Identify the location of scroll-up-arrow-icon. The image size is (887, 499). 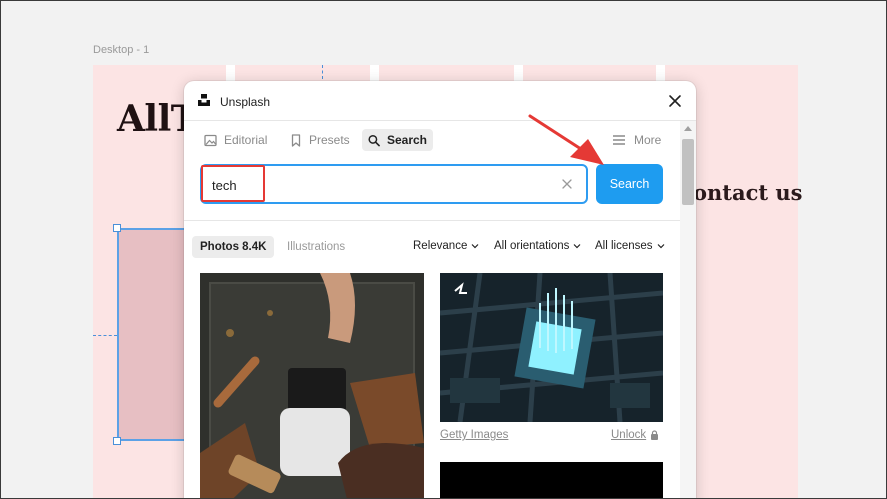
(688, 128).